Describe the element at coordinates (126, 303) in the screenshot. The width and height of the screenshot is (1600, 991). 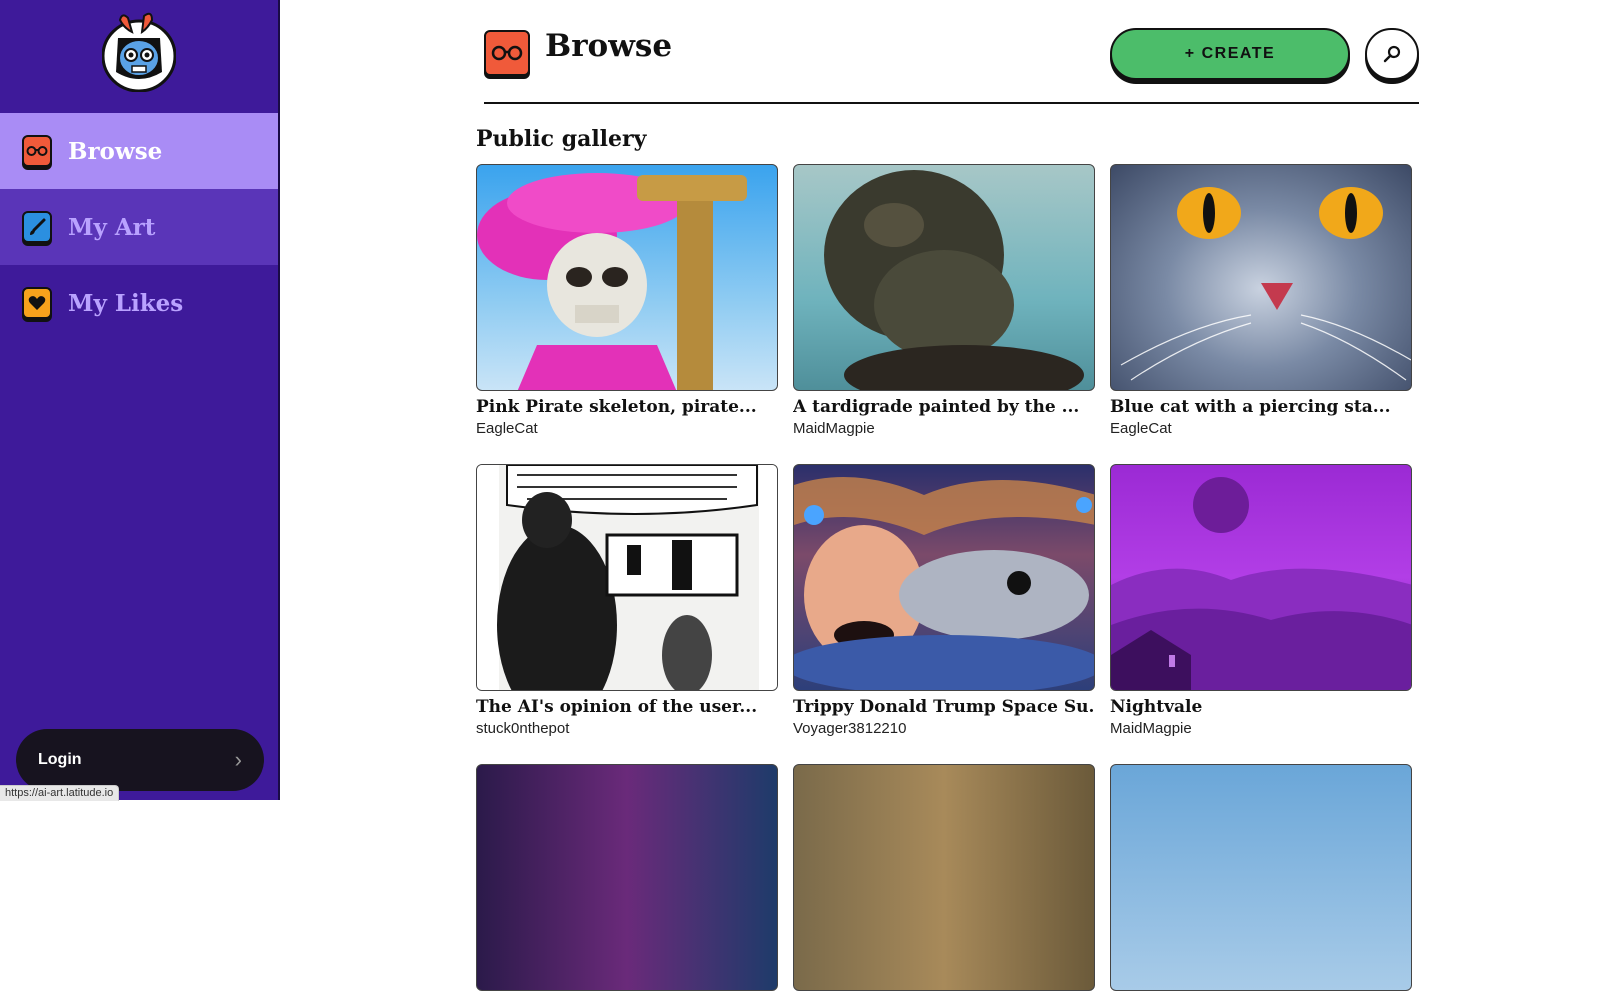
I see `sidebar-item-label: My Likes` at that location.